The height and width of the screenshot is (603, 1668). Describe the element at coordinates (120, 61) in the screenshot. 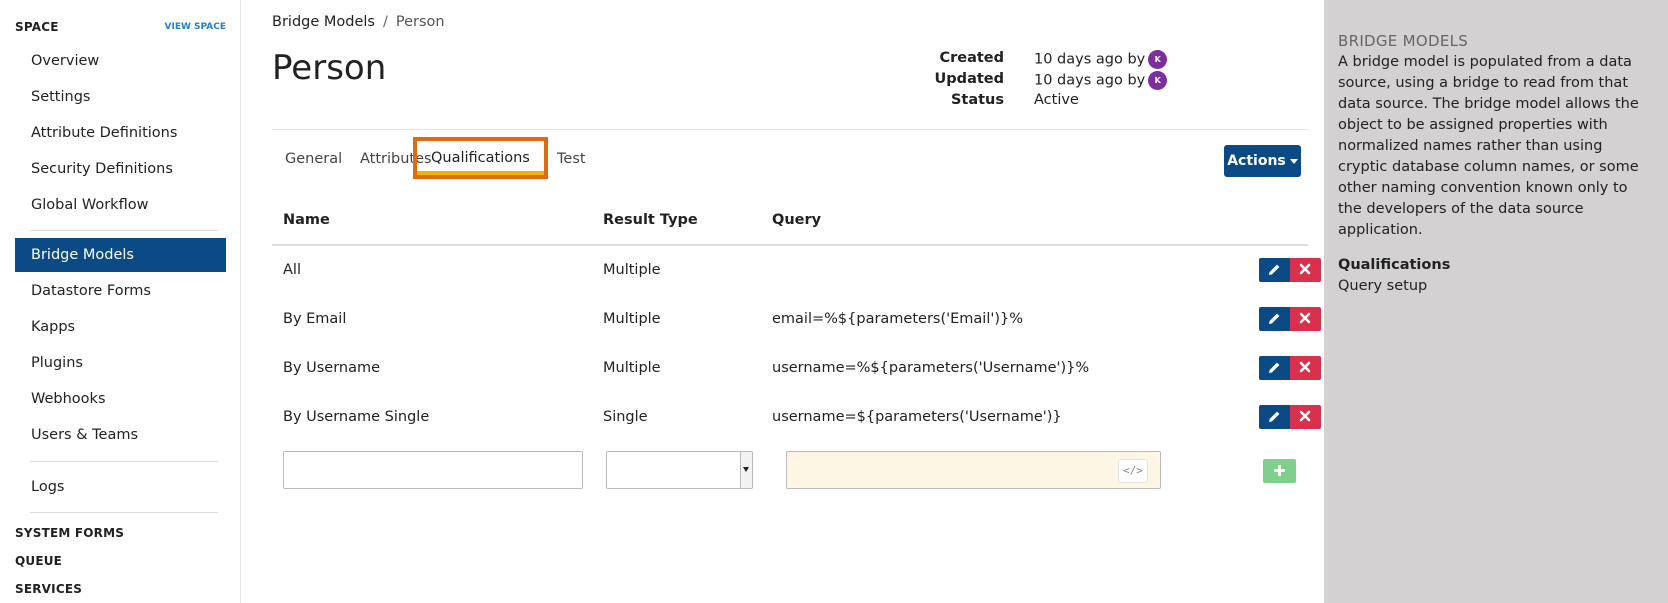

I see `sidebar-item-overview: Overview` at that location.